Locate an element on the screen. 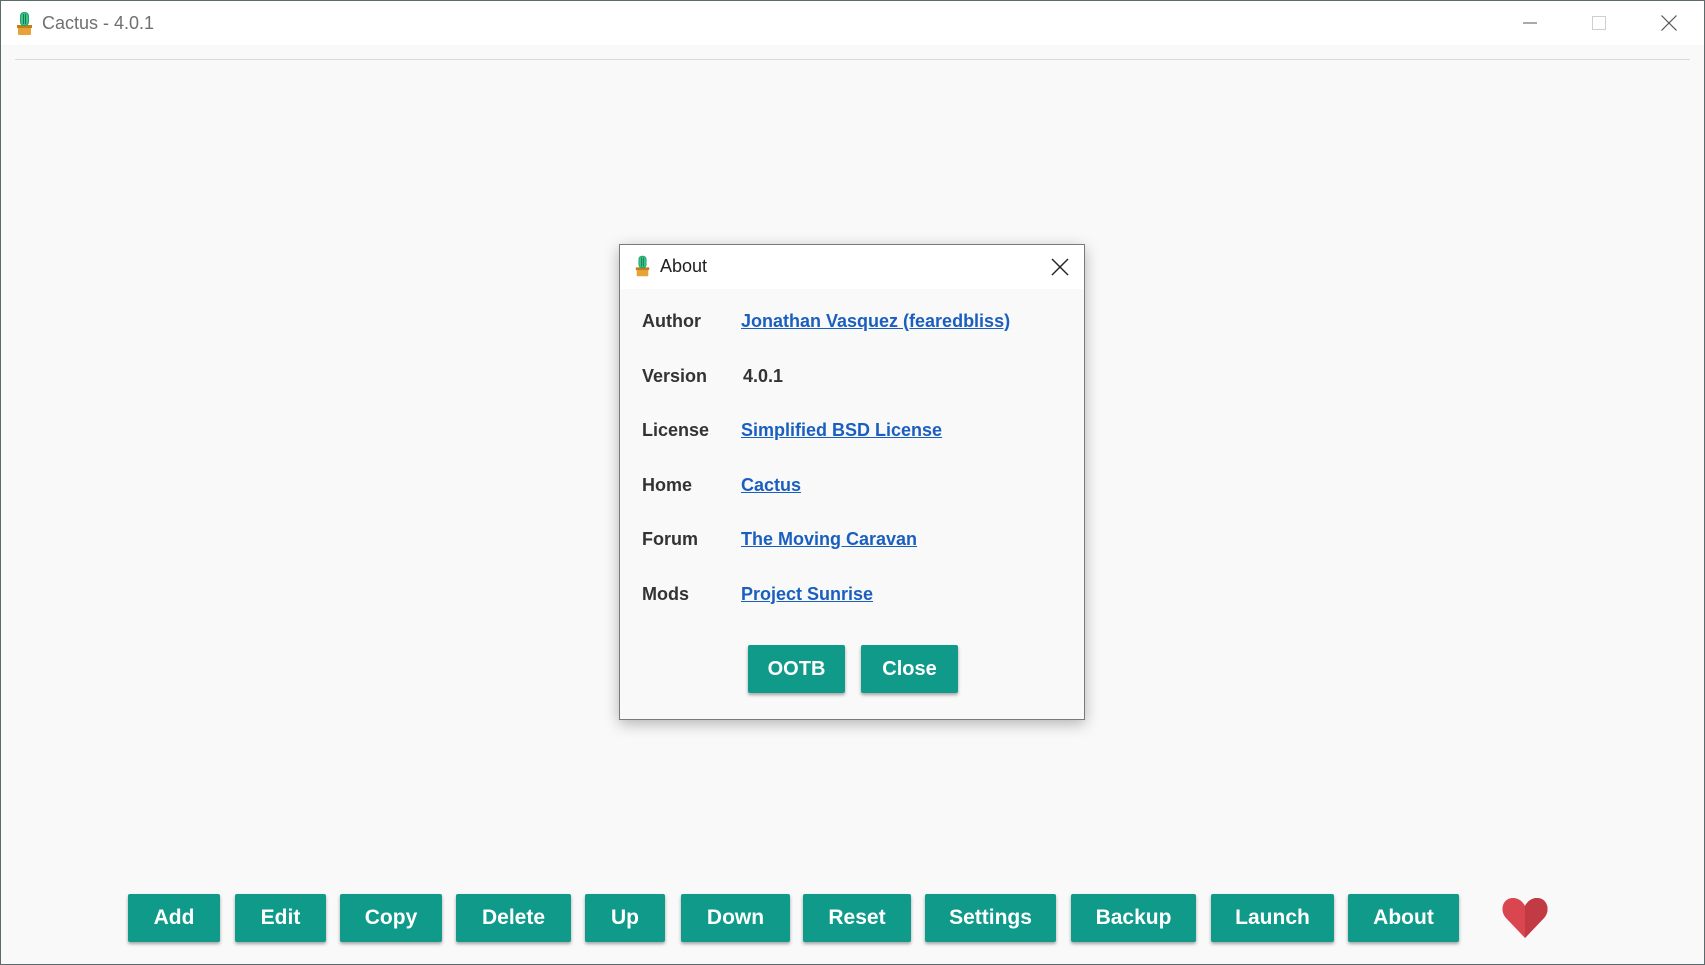  forum-label: Forum is located at coordinates (670, 538).